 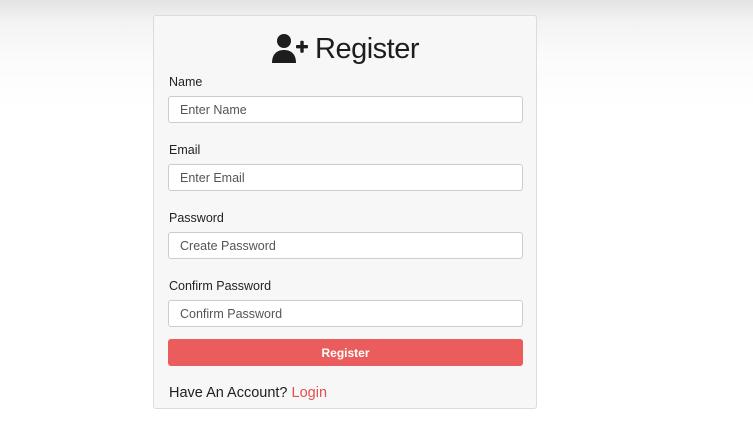 I want to click on confirm-password-label: Confirm Password, so click(x=220, y=286).